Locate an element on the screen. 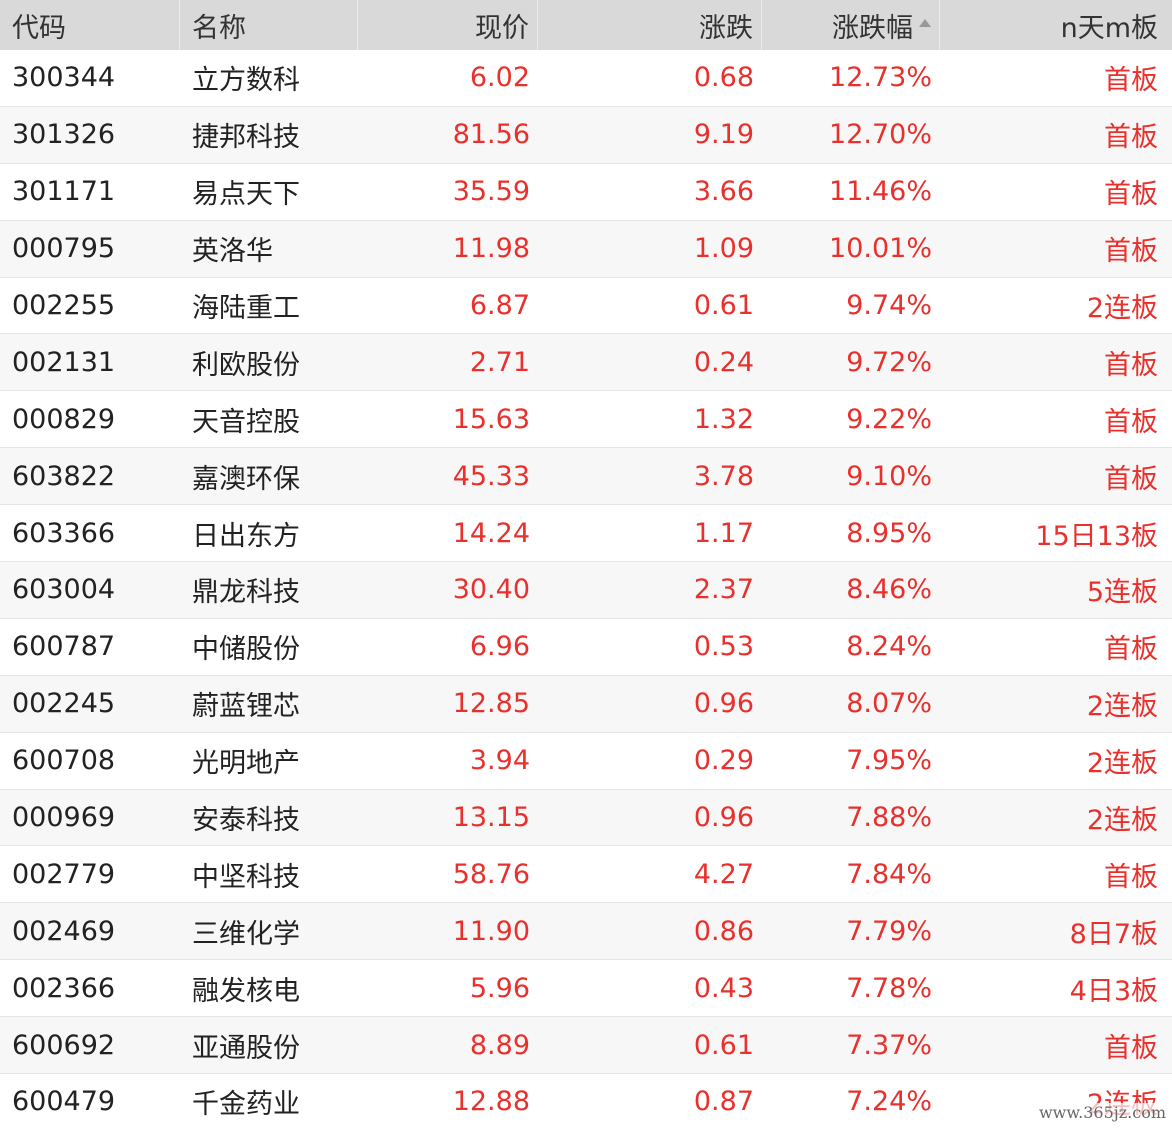 The image size is (1172, 1128). cell-change-percent: 12.70% is located at coordinates (880, 135).